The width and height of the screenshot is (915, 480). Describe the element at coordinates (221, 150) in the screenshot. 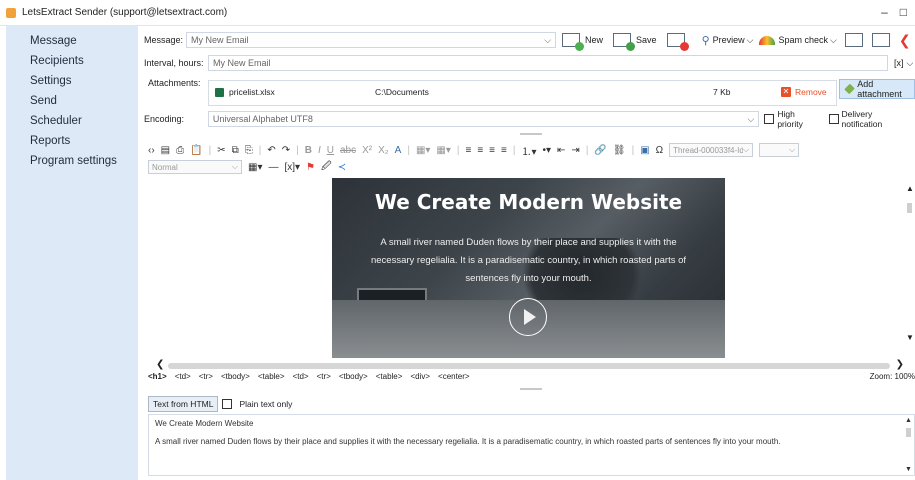

I see `cut-icon: ✂` at that location.